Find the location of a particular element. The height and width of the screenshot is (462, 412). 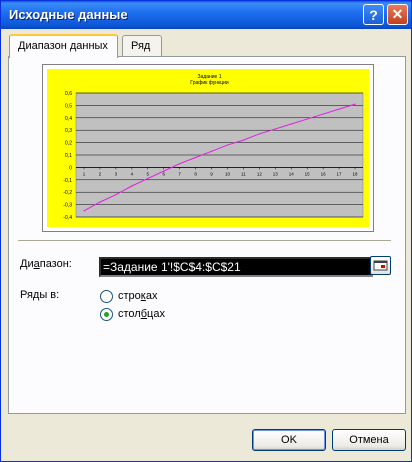

x-tick-label: 13 is located at coordinates (276, 173).